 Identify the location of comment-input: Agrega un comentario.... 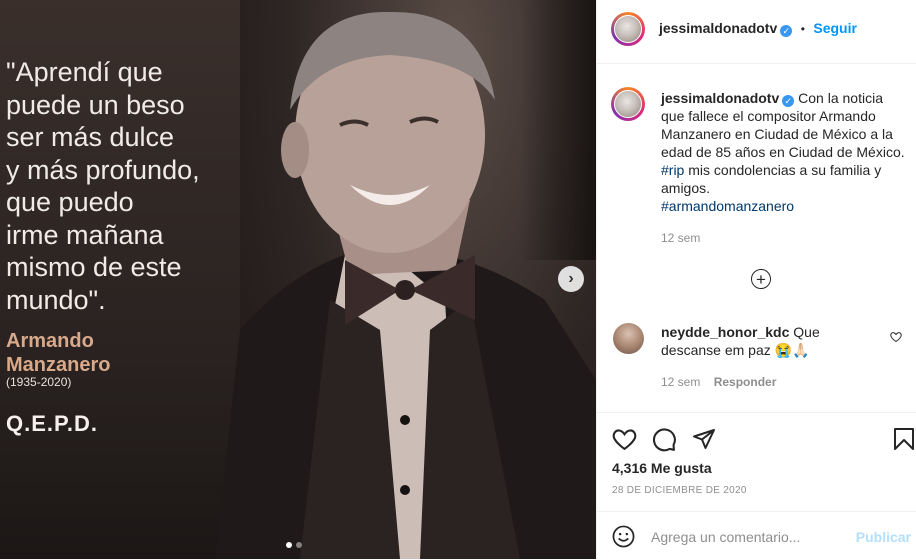
(725, 537).